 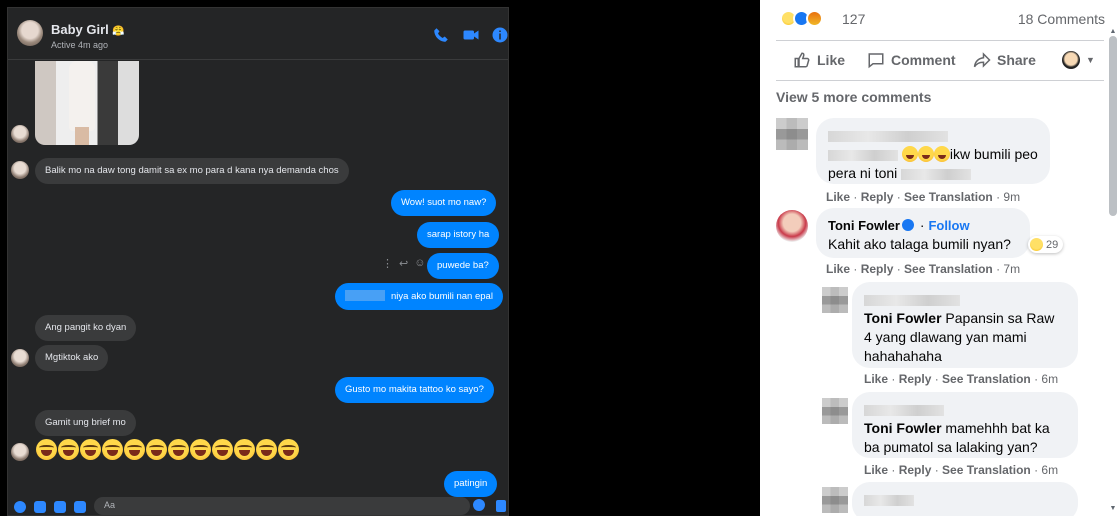 I want to click on comment-button: Comment, so click(x=911, y=60).